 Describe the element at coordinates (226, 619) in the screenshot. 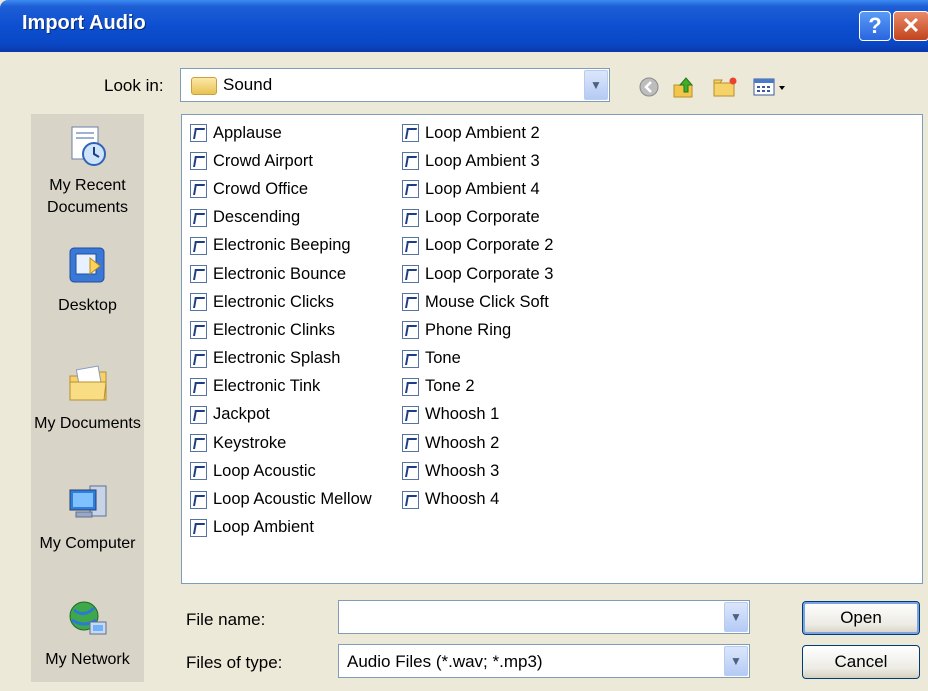

I see `file-name-label: File name:` at that location.